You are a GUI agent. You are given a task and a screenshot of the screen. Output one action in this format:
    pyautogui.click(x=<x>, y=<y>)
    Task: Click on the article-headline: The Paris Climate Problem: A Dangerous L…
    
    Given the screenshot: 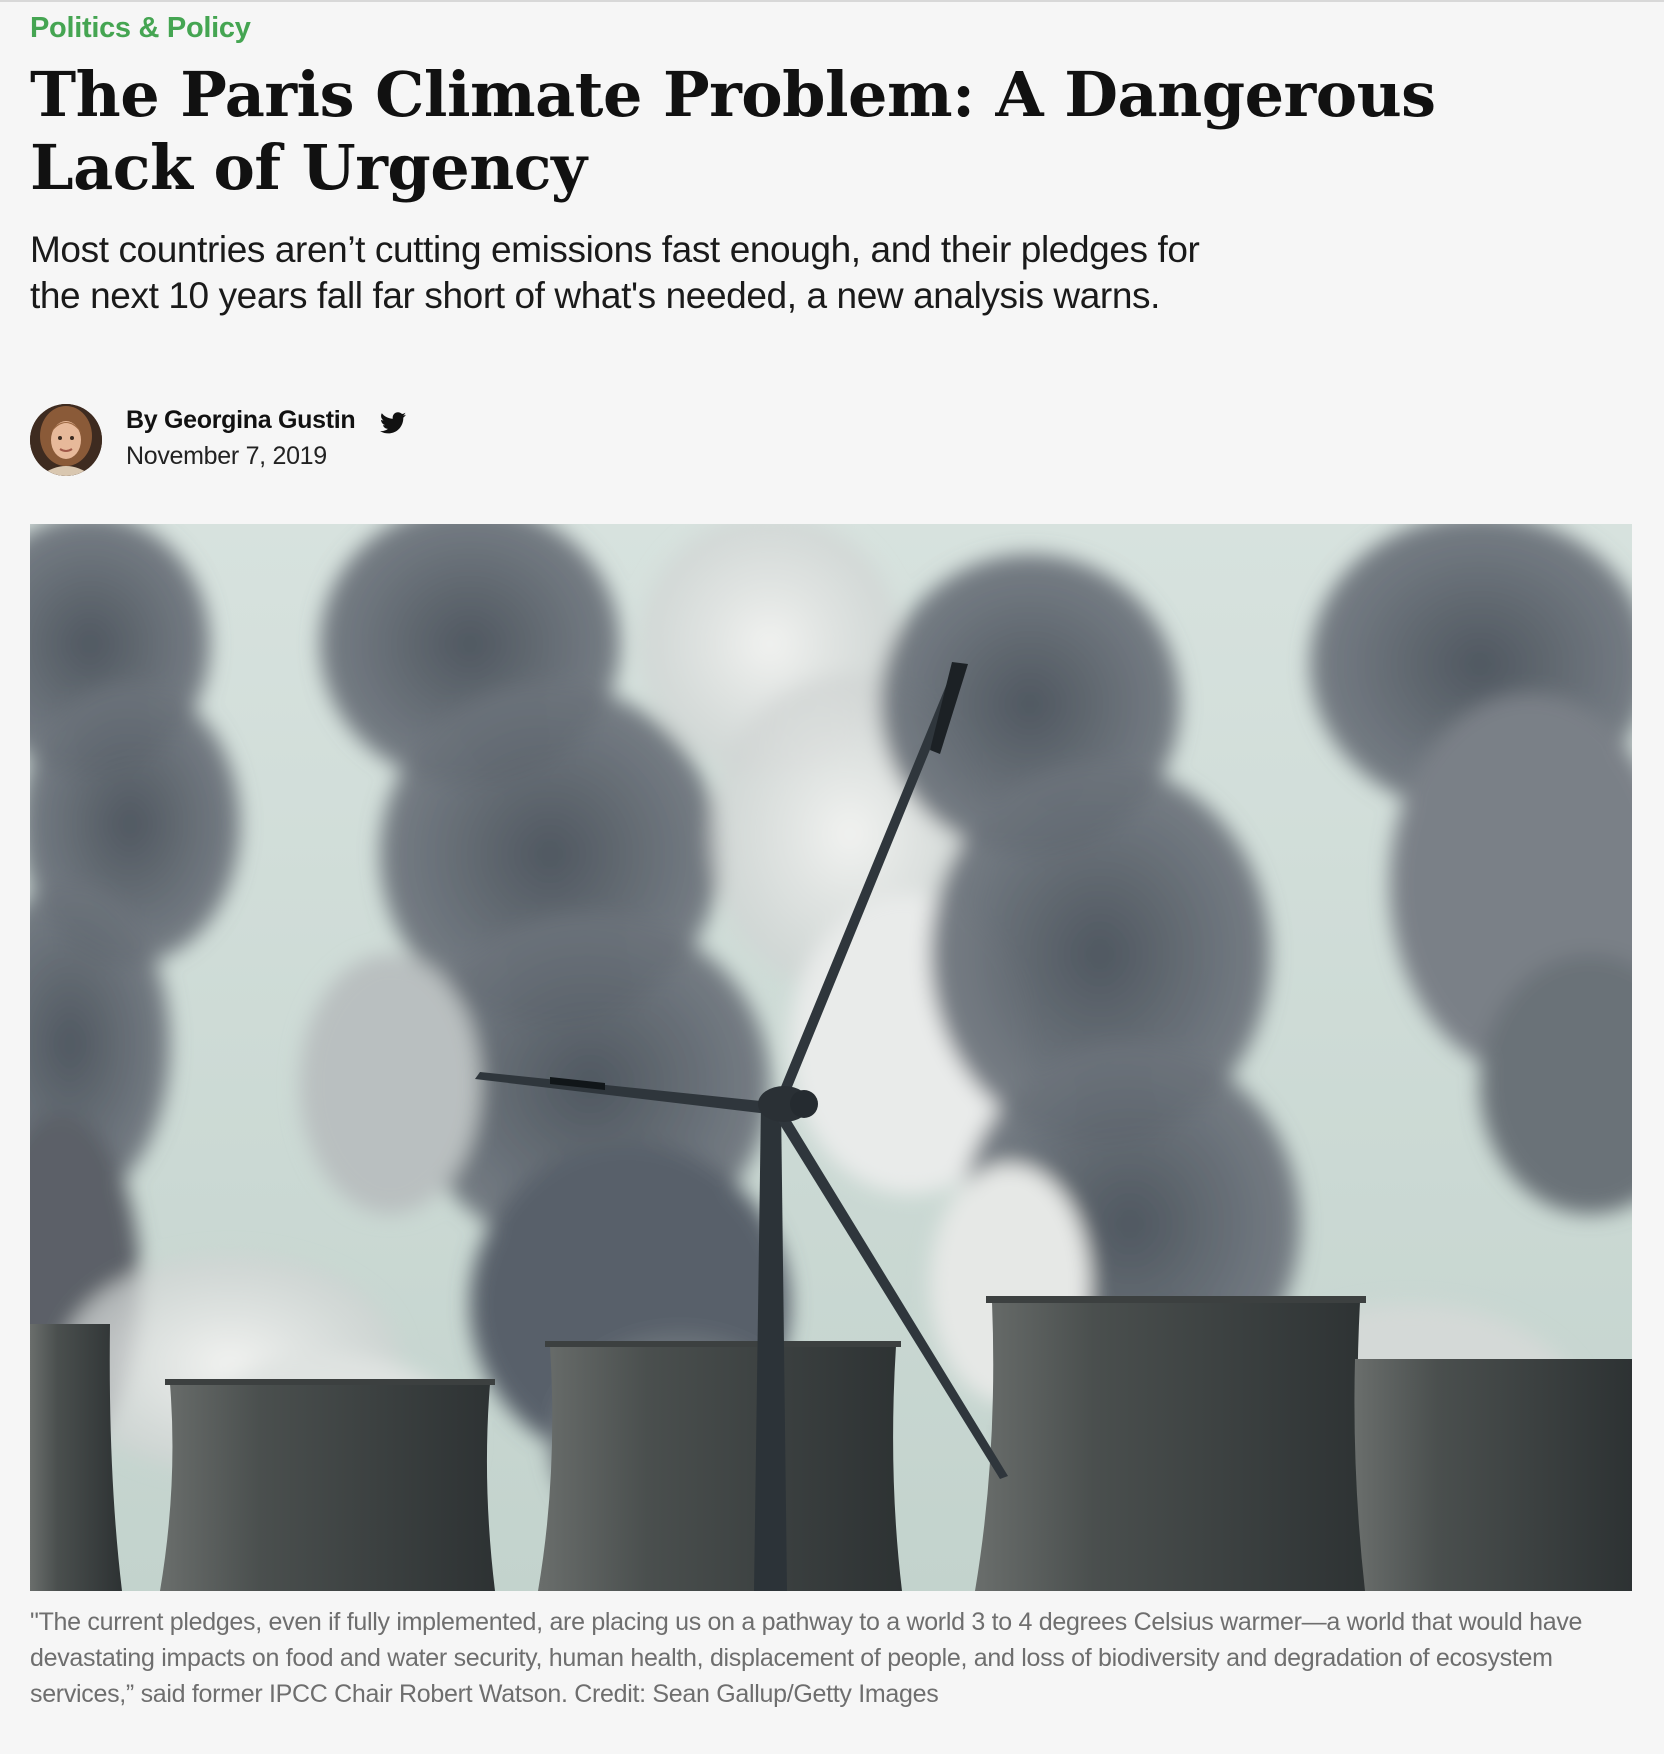 What is the action you would take?
    pyautogui.click(x=733, y=131)
    